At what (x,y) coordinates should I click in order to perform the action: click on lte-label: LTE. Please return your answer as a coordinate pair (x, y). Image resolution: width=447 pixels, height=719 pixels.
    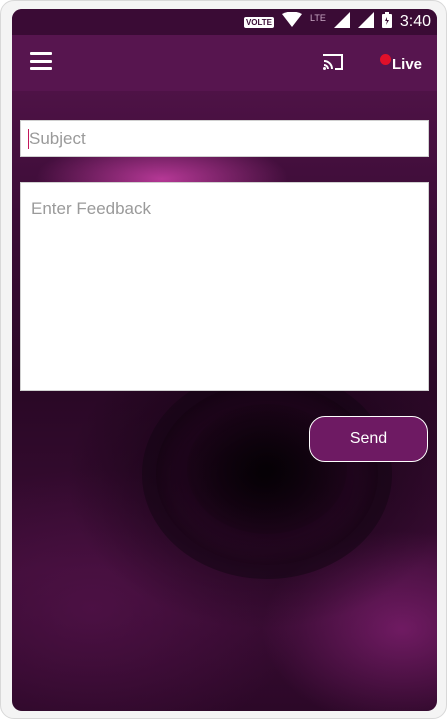
    Looking at the image, I should click on (318, 18).